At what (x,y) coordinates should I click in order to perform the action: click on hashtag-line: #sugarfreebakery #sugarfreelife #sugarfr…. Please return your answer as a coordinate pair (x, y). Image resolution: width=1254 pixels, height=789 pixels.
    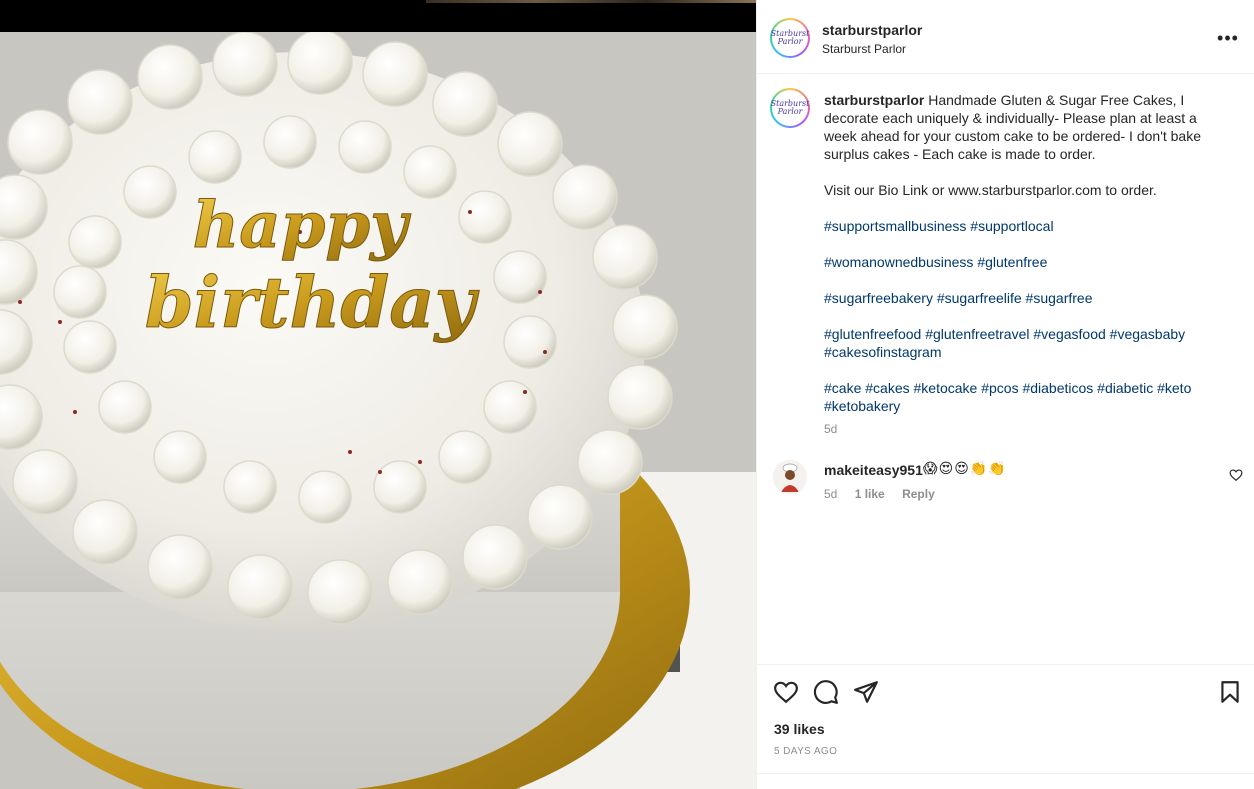
    Looking at the image, I should click on (1024, 298).